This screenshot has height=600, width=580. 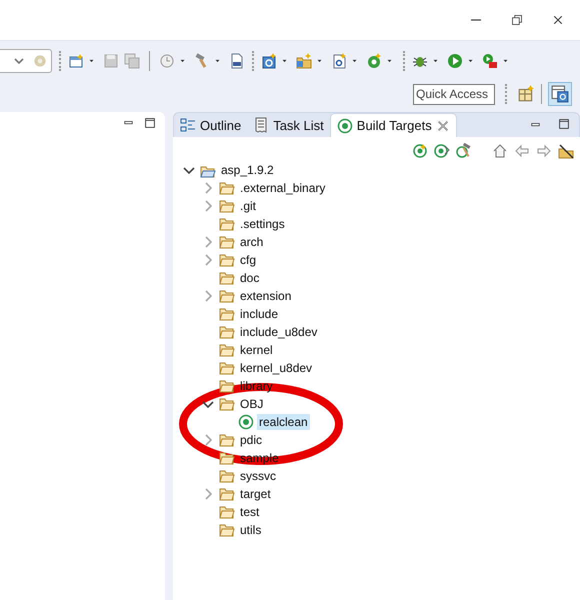 What do you see at coordinates (252, 242) in the screenshot?
I see `tree-item: arch` at bounding box center [252, 242].